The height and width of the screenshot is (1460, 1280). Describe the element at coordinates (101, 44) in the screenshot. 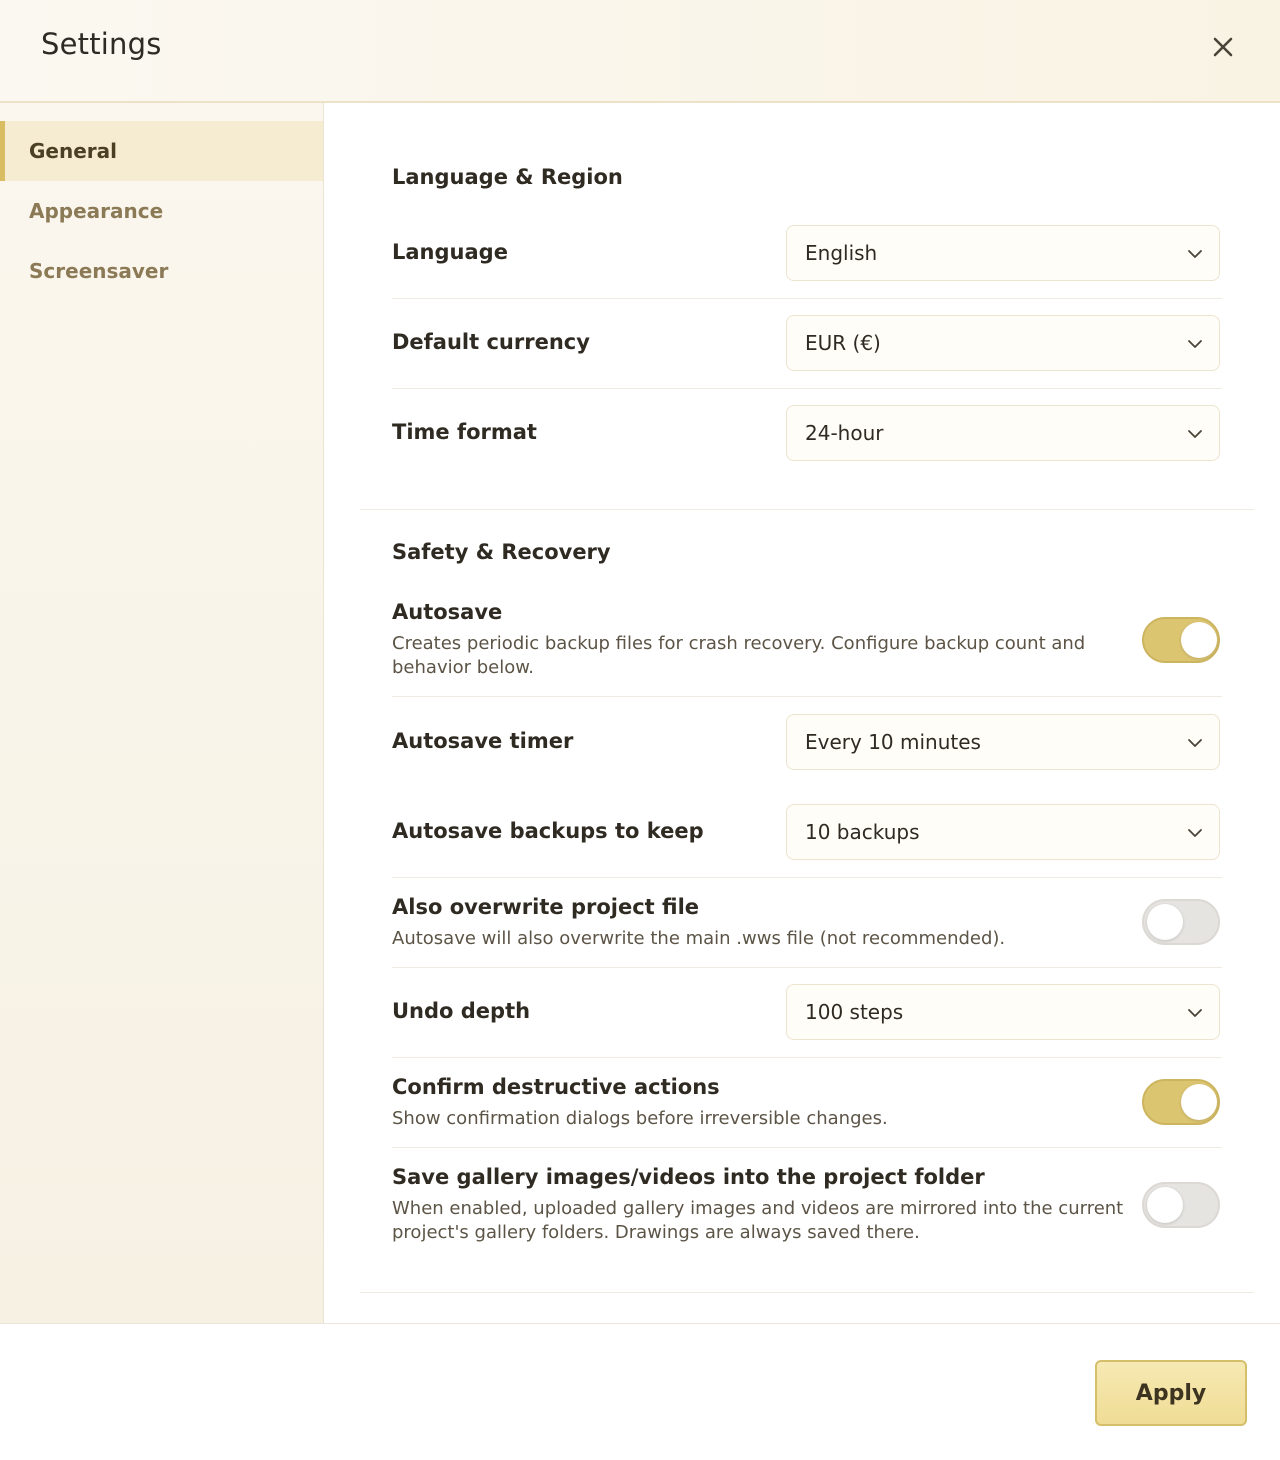

I see `dialog-title: Settings` at that location.